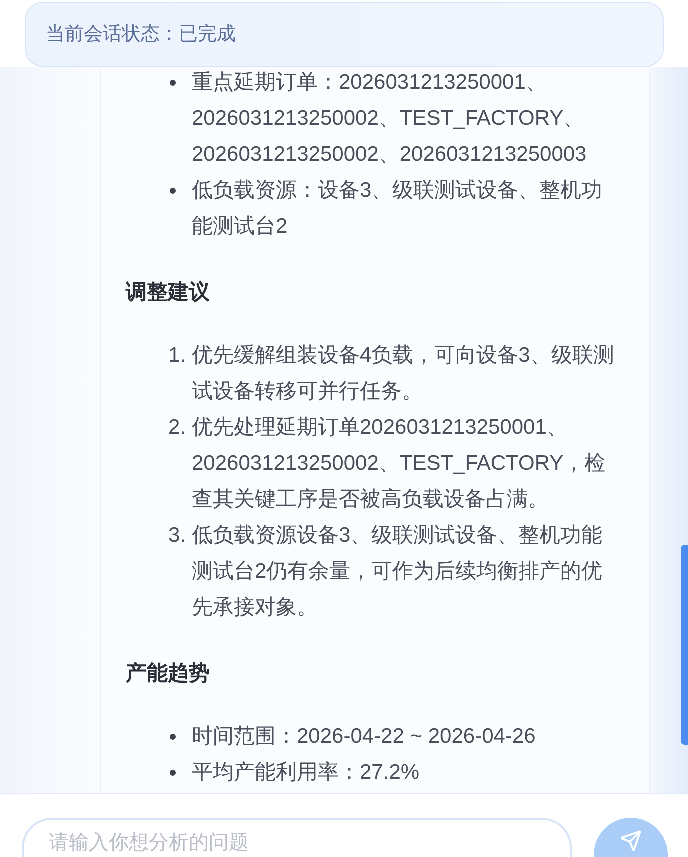 This screenshot has height=857, width=688. What do you see at coordinates (297, 837) in the screenshot?
I see `input-field: 请输入你想分析的问题` at bounding box center [297, 837].